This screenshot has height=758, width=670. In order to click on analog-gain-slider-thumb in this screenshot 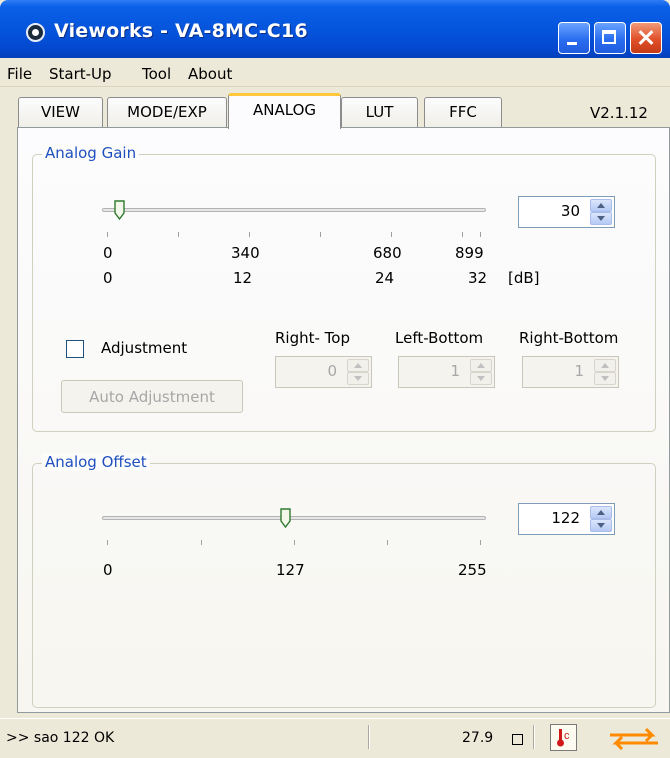, I will do `click(119, 210)`.